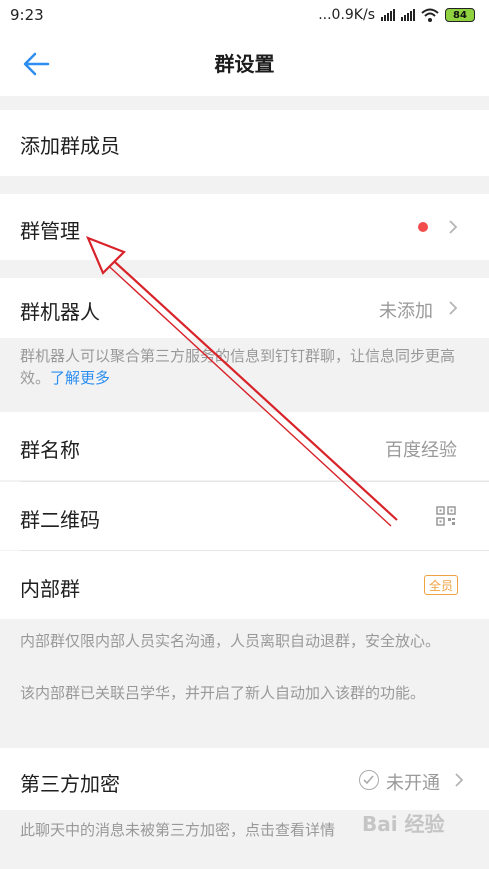 The width and height of the screenshot is (489, 869). What do you see at coordinates (369, 780) in the screenshot?
I see `check-circle-icon` at bounding box center [369, 780].